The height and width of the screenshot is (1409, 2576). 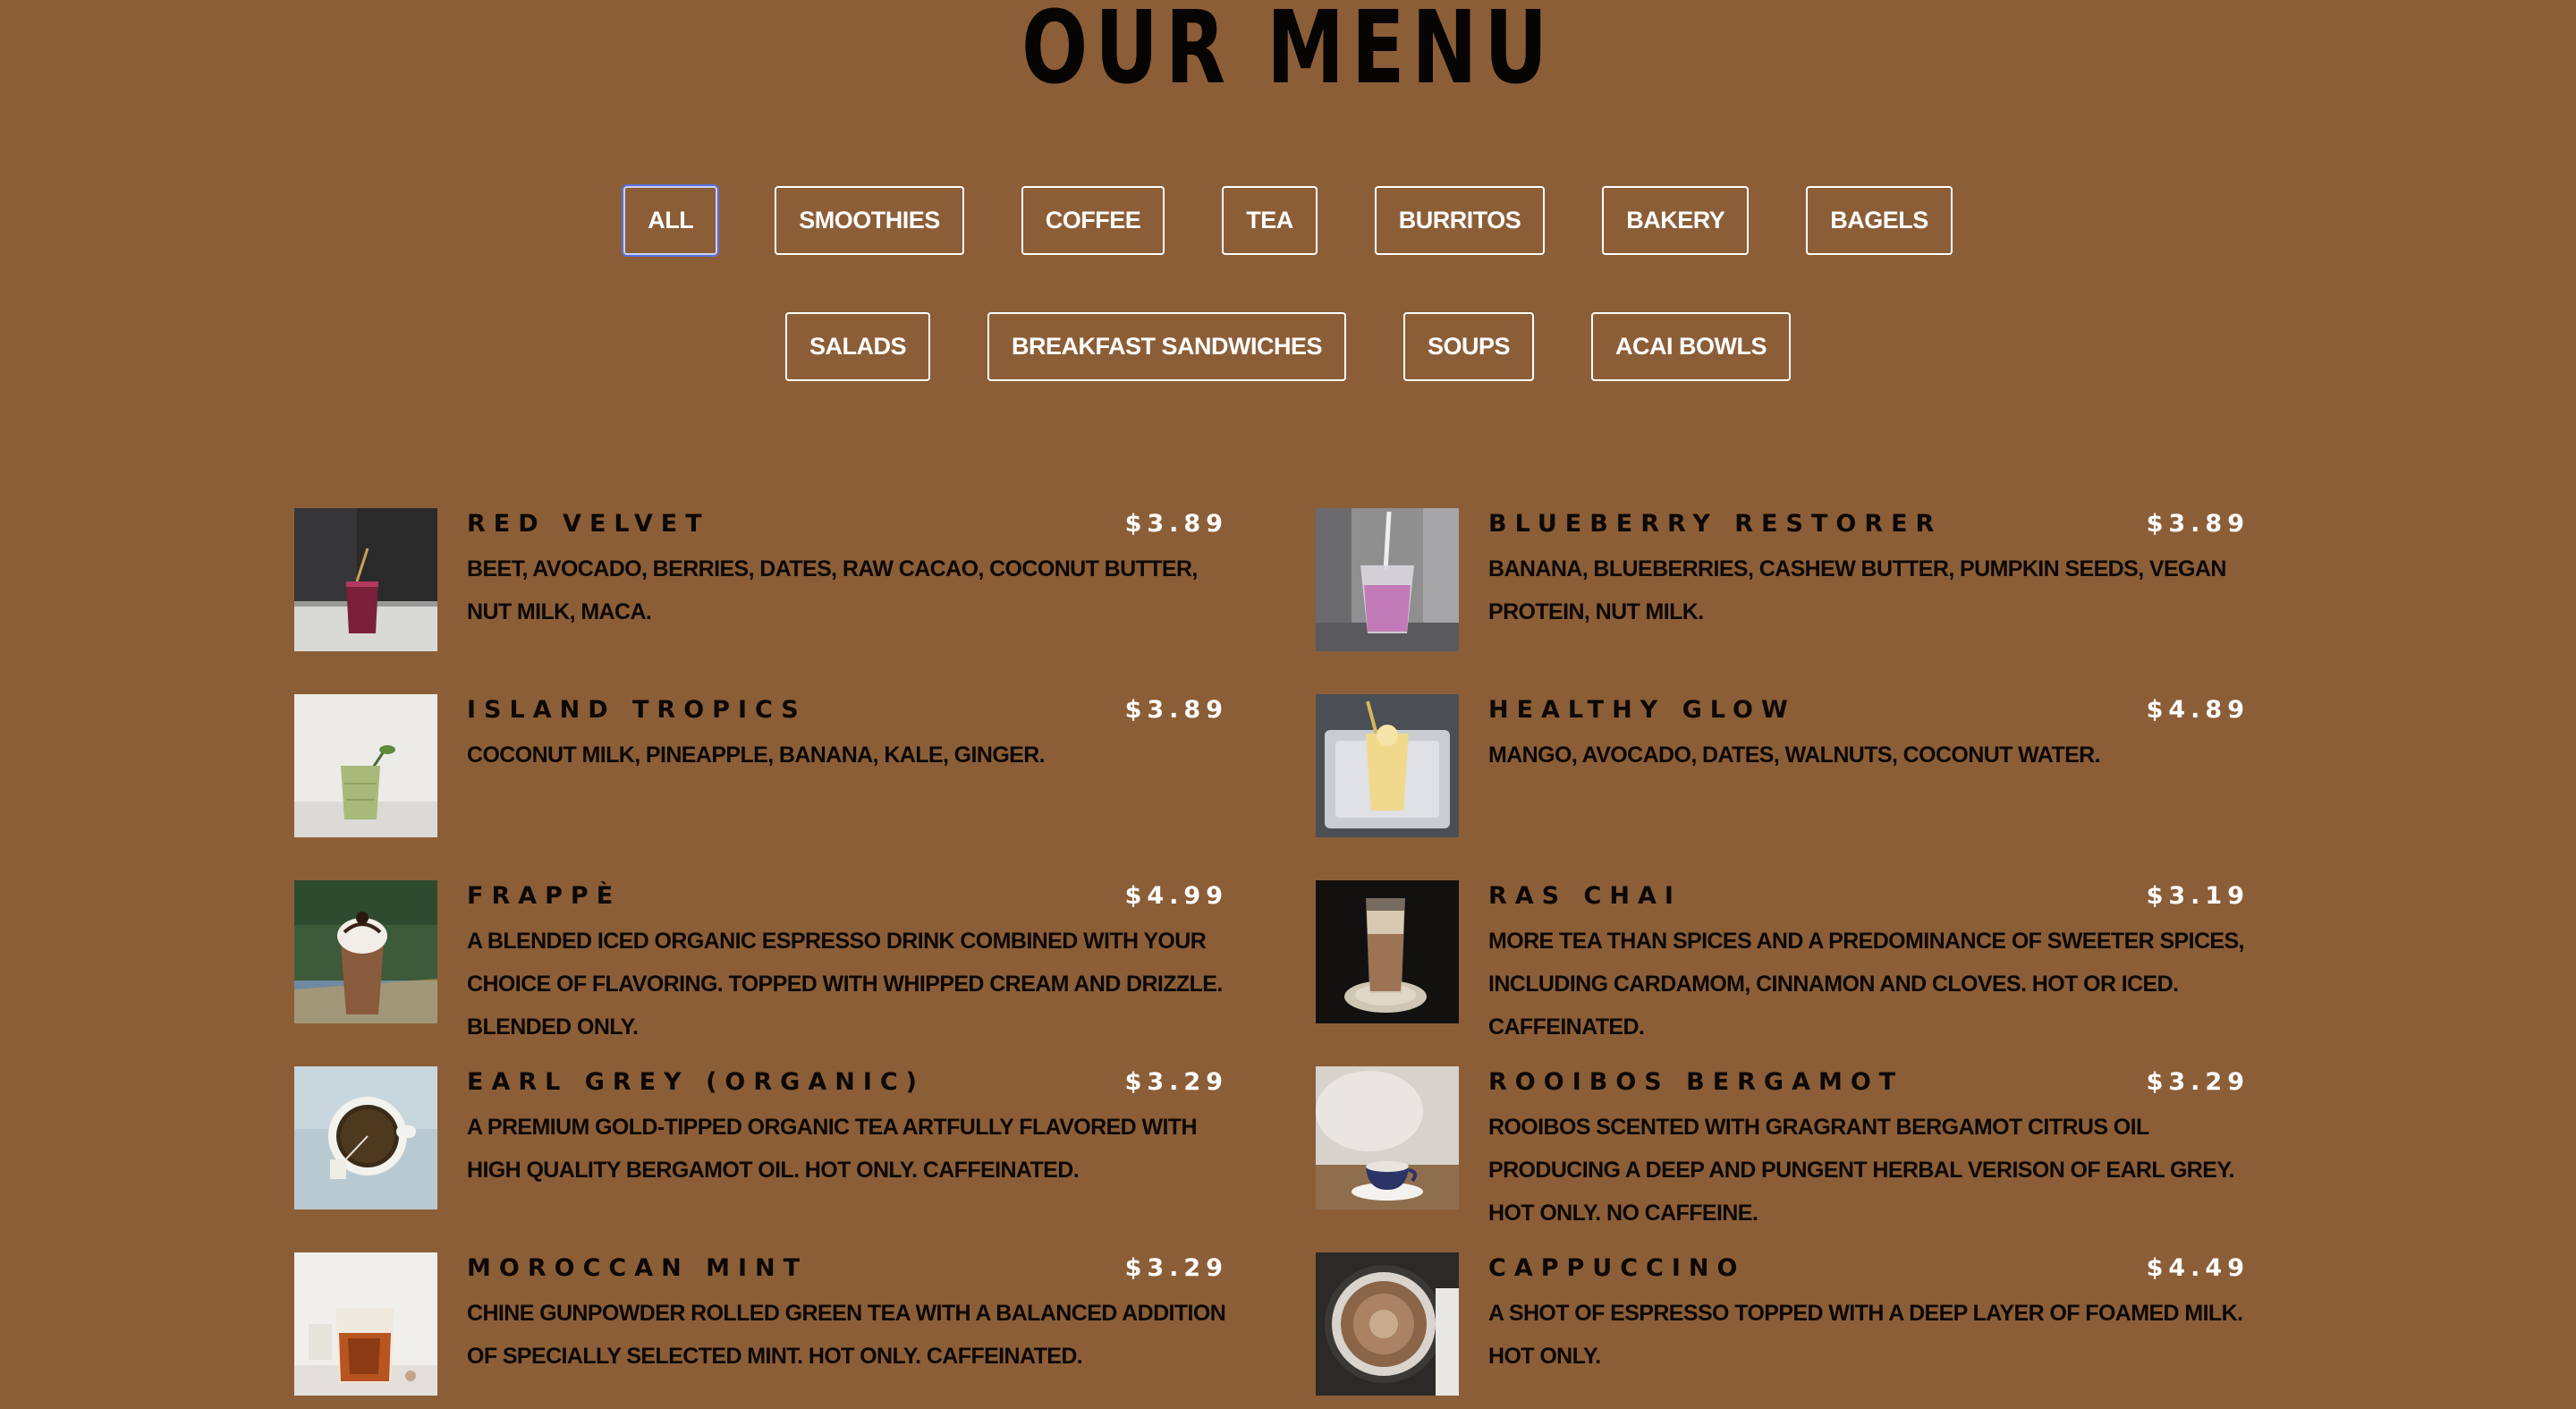 I want to click on page-title: OUR MENU, so click(x=1288, y=53).